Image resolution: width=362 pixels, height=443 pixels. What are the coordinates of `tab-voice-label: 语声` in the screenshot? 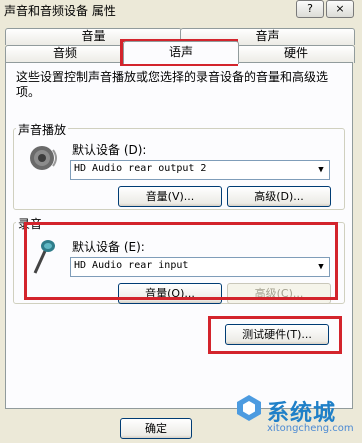 It's located at (180, 52).